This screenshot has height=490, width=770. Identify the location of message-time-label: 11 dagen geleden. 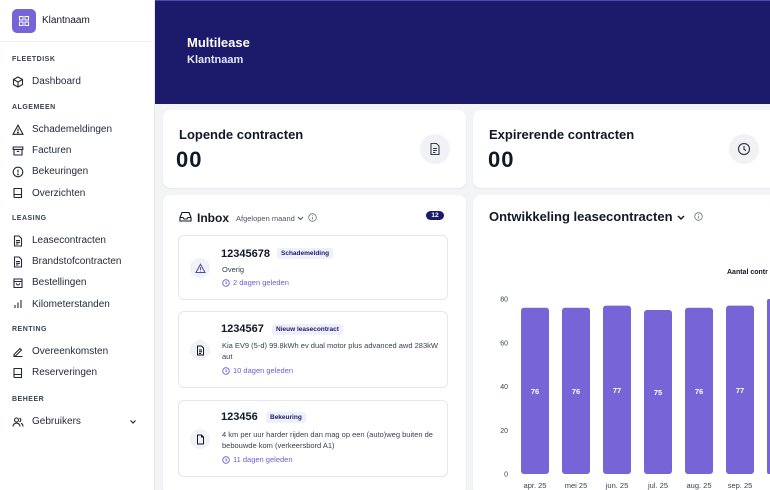
(263, 459).